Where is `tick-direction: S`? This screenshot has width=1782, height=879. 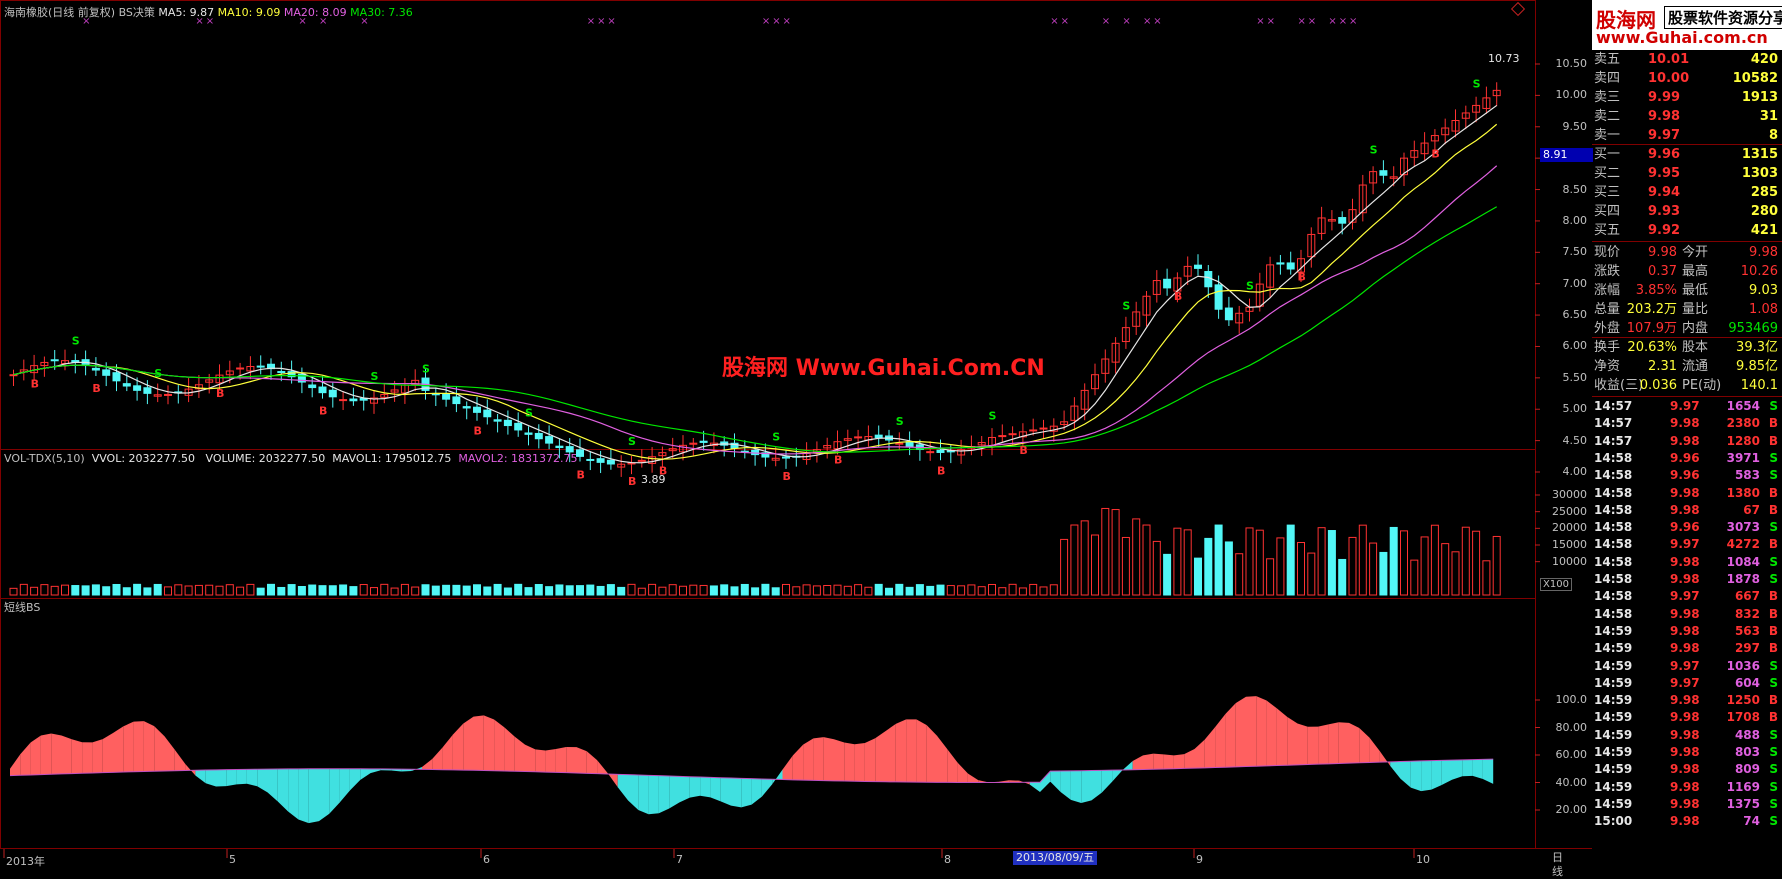 tick-direction: S is located at coordinates (1773, 752).